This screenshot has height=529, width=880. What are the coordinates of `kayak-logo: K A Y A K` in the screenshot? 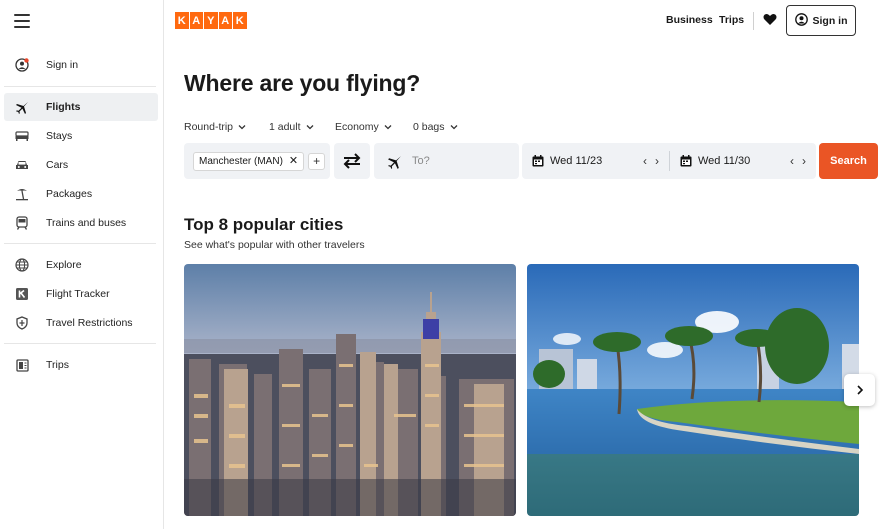 It's located at (211, 20).